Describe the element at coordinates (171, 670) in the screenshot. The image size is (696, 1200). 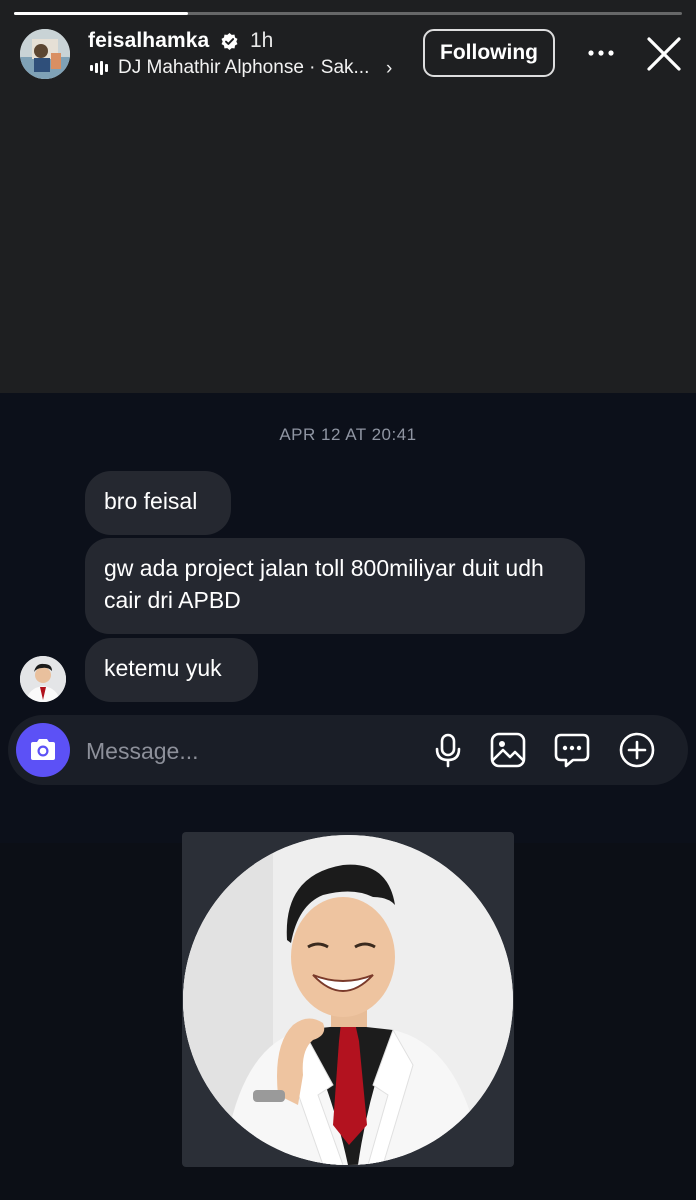
I see `message-bubble: ketemu yuk` at that location.